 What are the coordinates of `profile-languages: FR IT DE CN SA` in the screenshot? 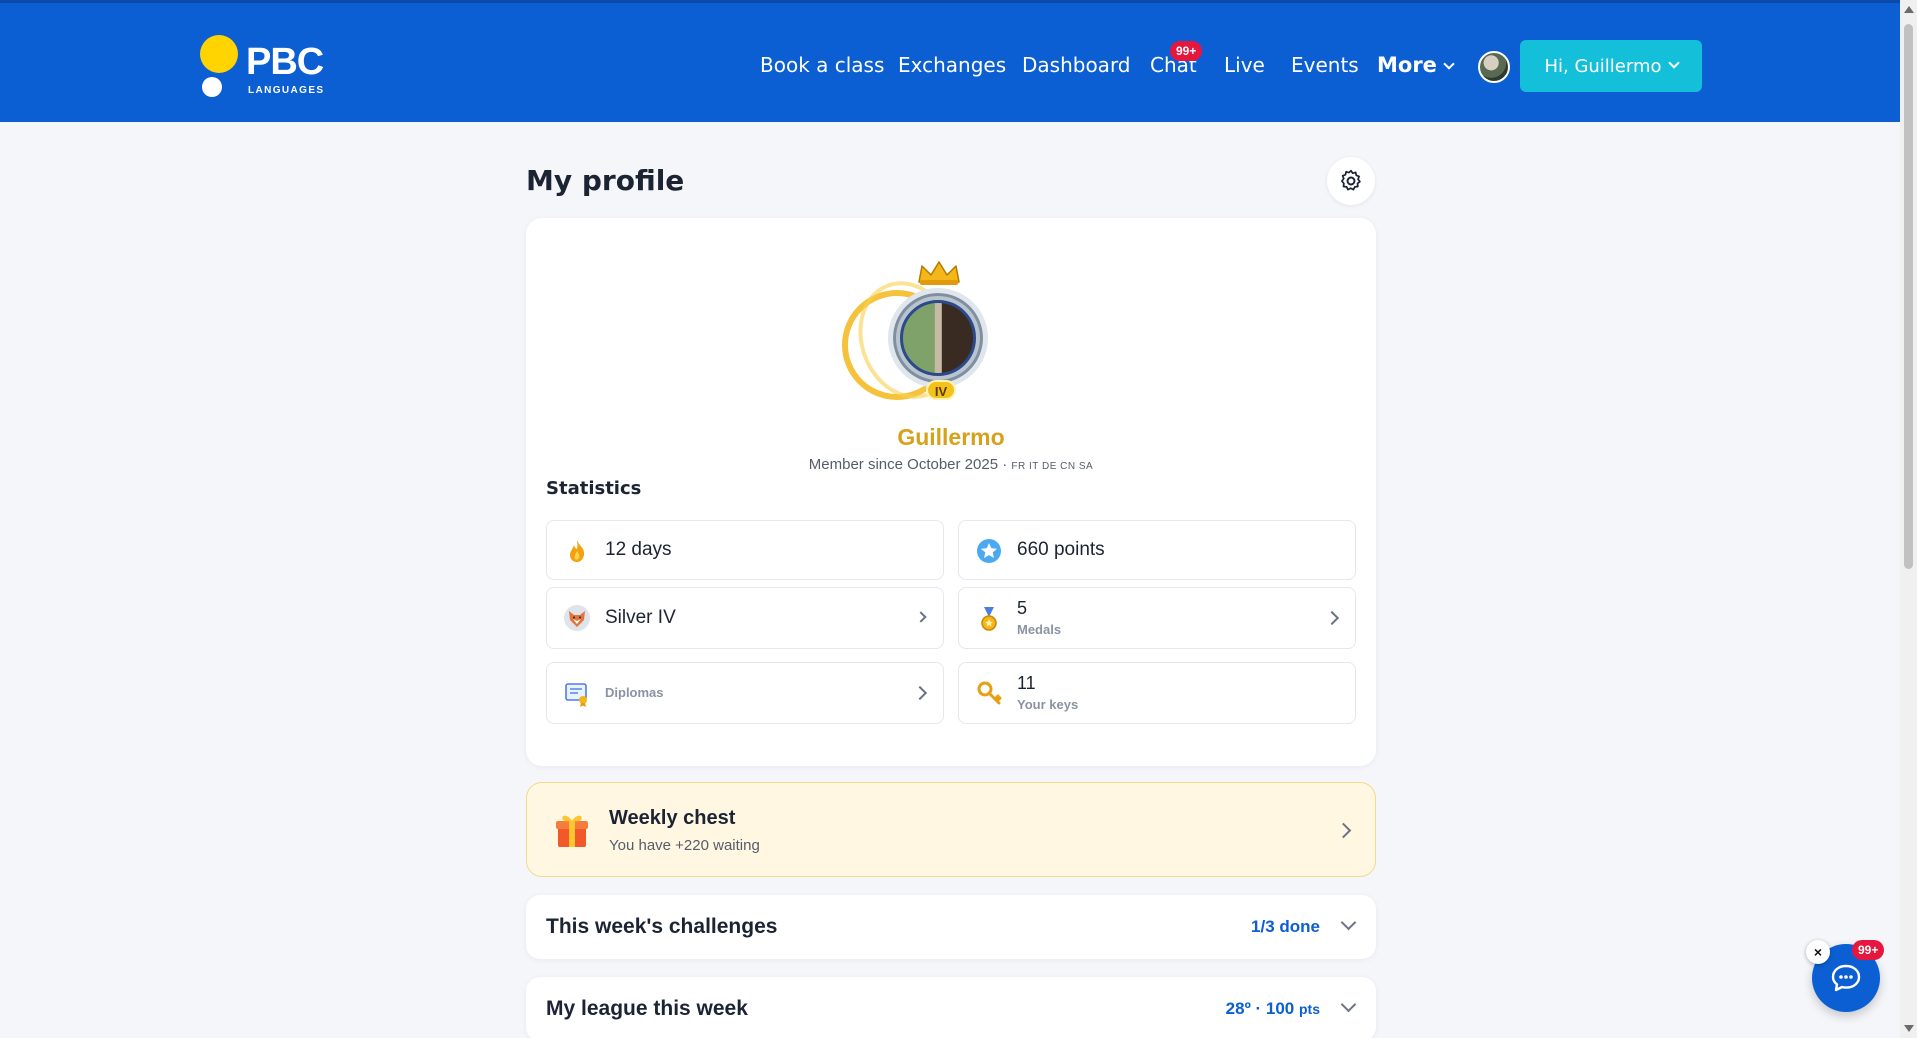 It's located at (1052, 466).